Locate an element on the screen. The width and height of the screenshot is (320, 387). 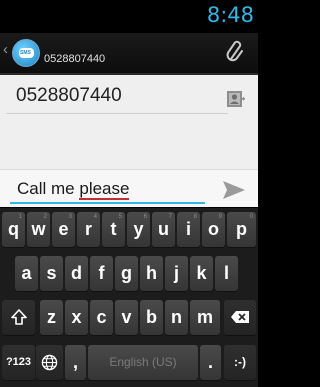
comma-key: , is located at coordinates (75, 362).